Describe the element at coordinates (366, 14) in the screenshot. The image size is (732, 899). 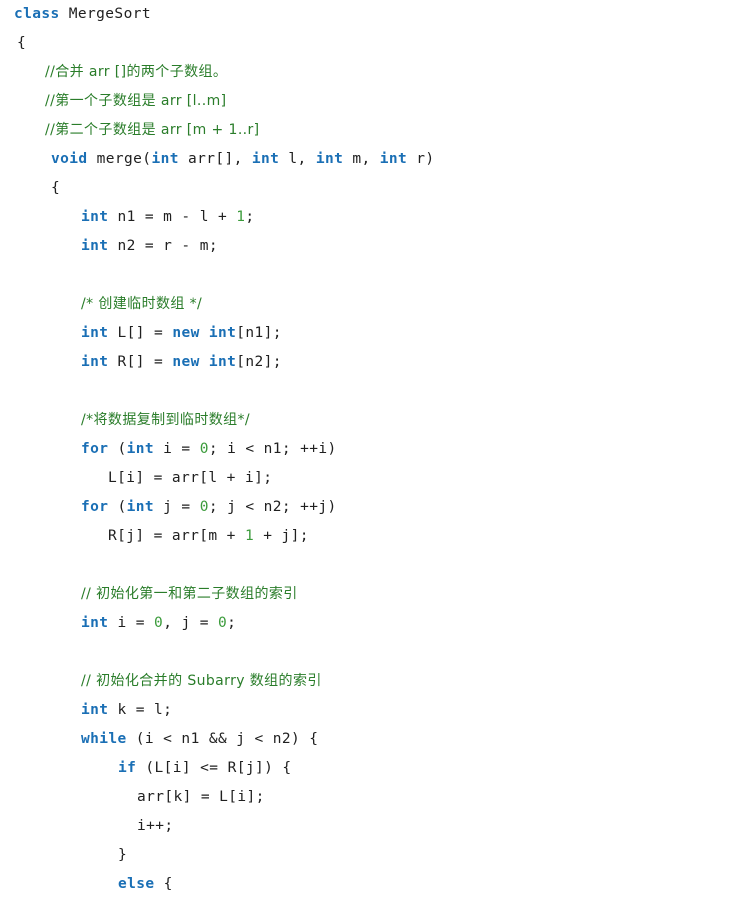
I see `code-line: class MergeSort` at that location.